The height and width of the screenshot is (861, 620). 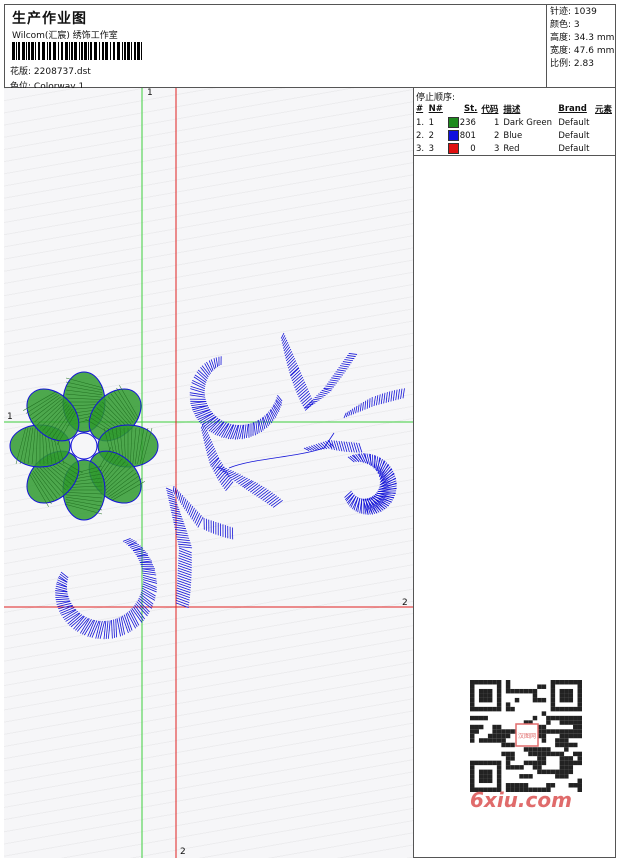 I want to click on design-name: 2208737.dst, so click(x=62, y=72).